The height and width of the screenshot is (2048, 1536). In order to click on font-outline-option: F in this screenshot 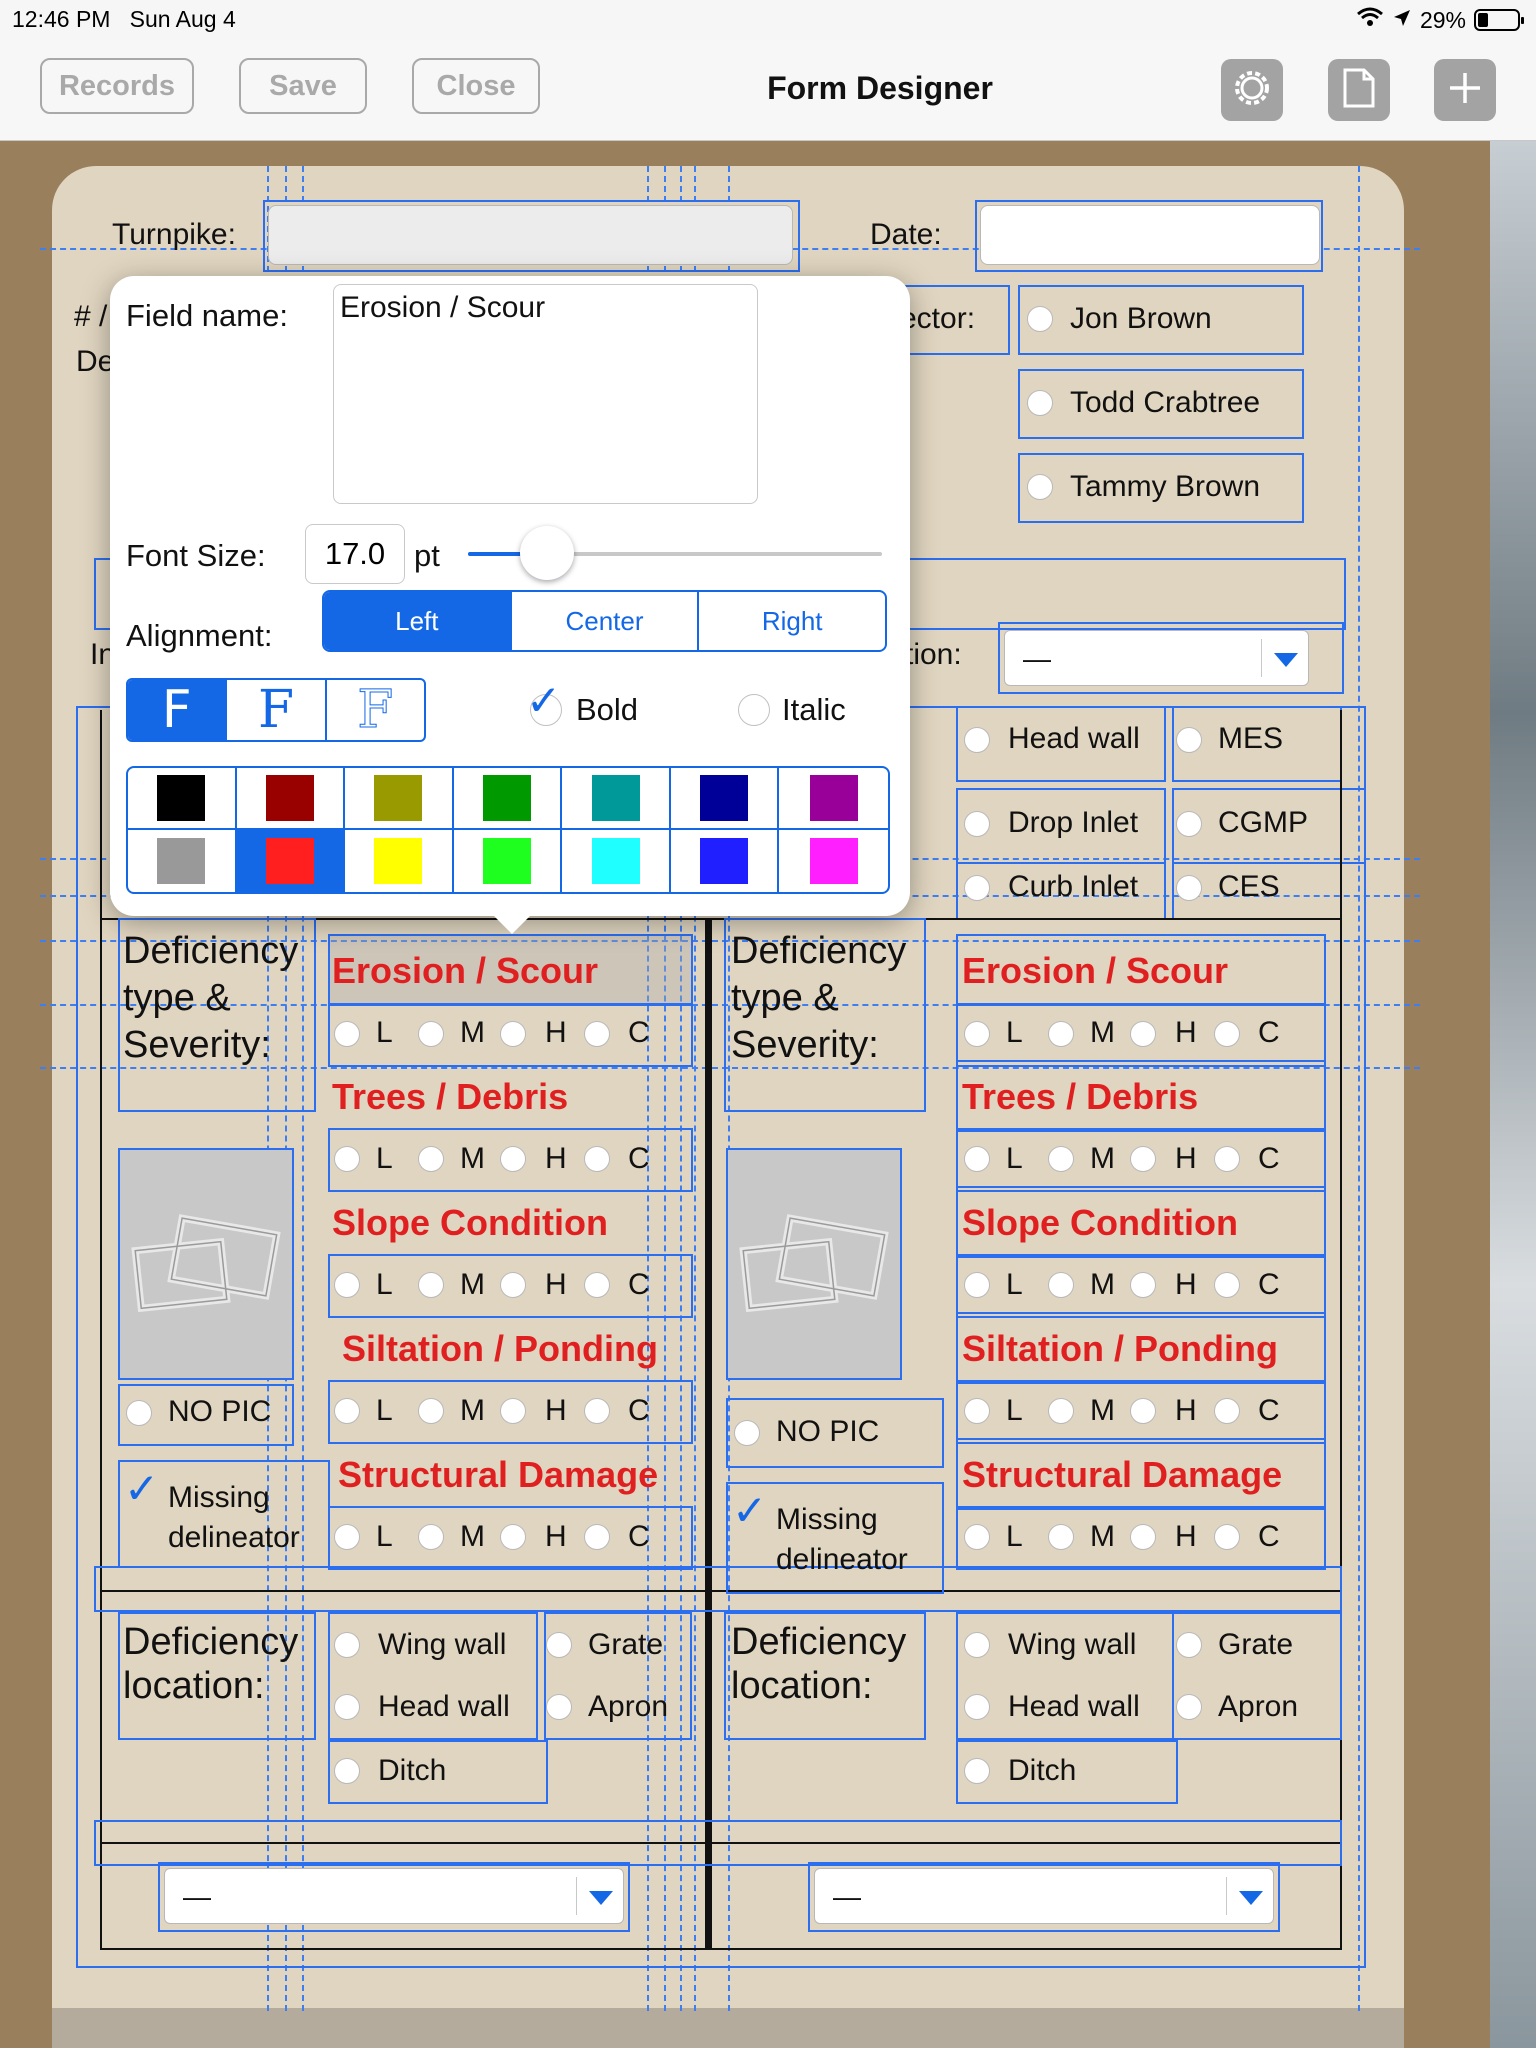, I will do `click(375, 710)`.